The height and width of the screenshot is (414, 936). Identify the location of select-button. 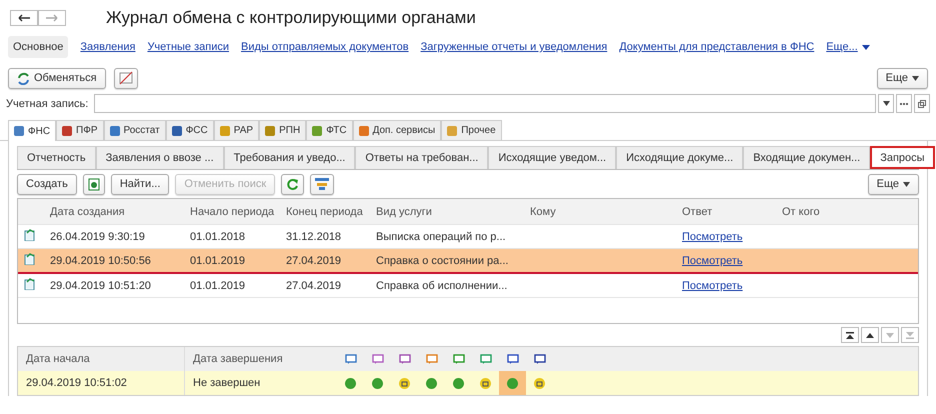
(904, 103).